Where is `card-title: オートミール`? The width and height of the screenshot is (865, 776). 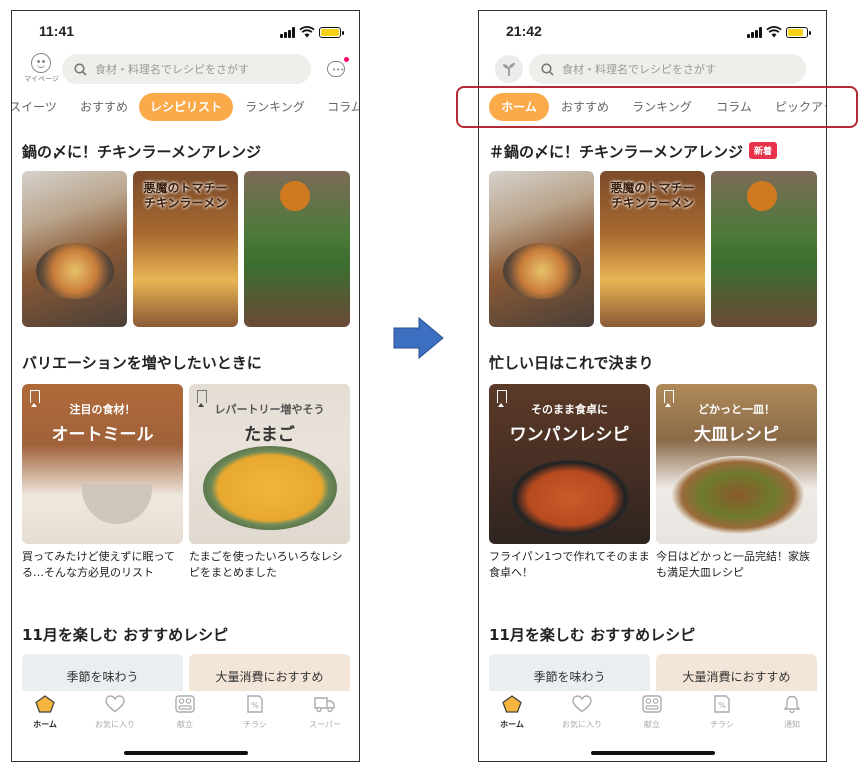
card-title: オートミール is located at coordinates (102, 435).